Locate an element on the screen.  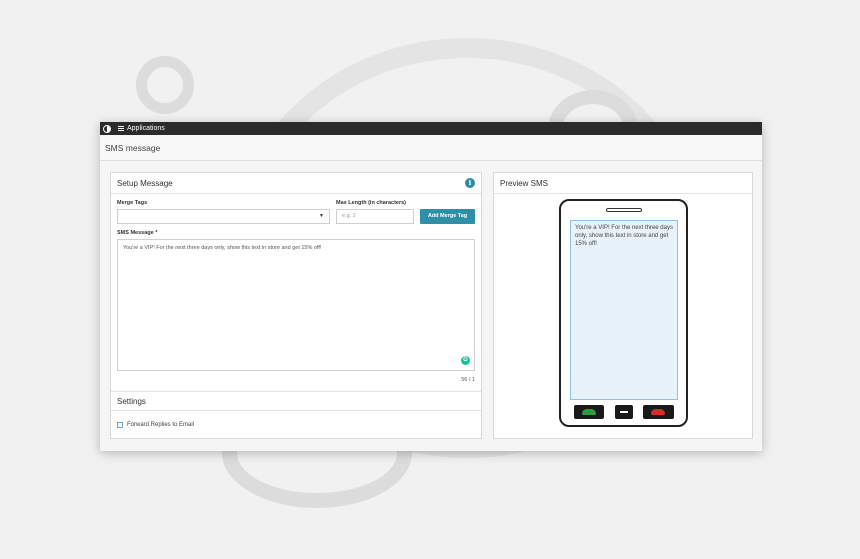
minus-icon is located at coordinates (624, 412).